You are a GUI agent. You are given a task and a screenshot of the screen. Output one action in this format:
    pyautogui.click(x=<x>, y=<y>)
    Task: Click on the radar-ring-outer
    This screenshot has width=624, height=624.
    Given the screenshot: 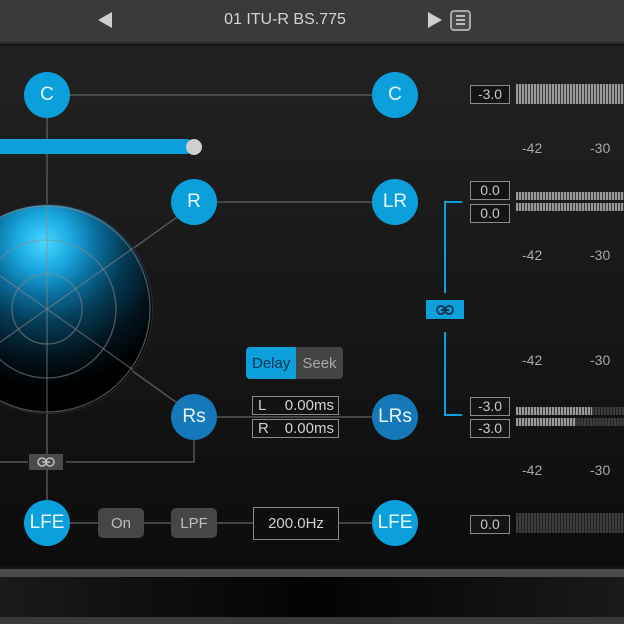 What is the action you would take?
    pyautogui.click(x=75, y=309)
    